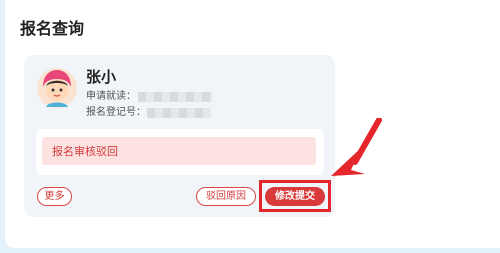 Image resolution: width=500 pixels, height=253 pixels. Describe the element at coordinates (295, 196) in the screenshot. I see `modify-submit-button: 修改提交` at that location.